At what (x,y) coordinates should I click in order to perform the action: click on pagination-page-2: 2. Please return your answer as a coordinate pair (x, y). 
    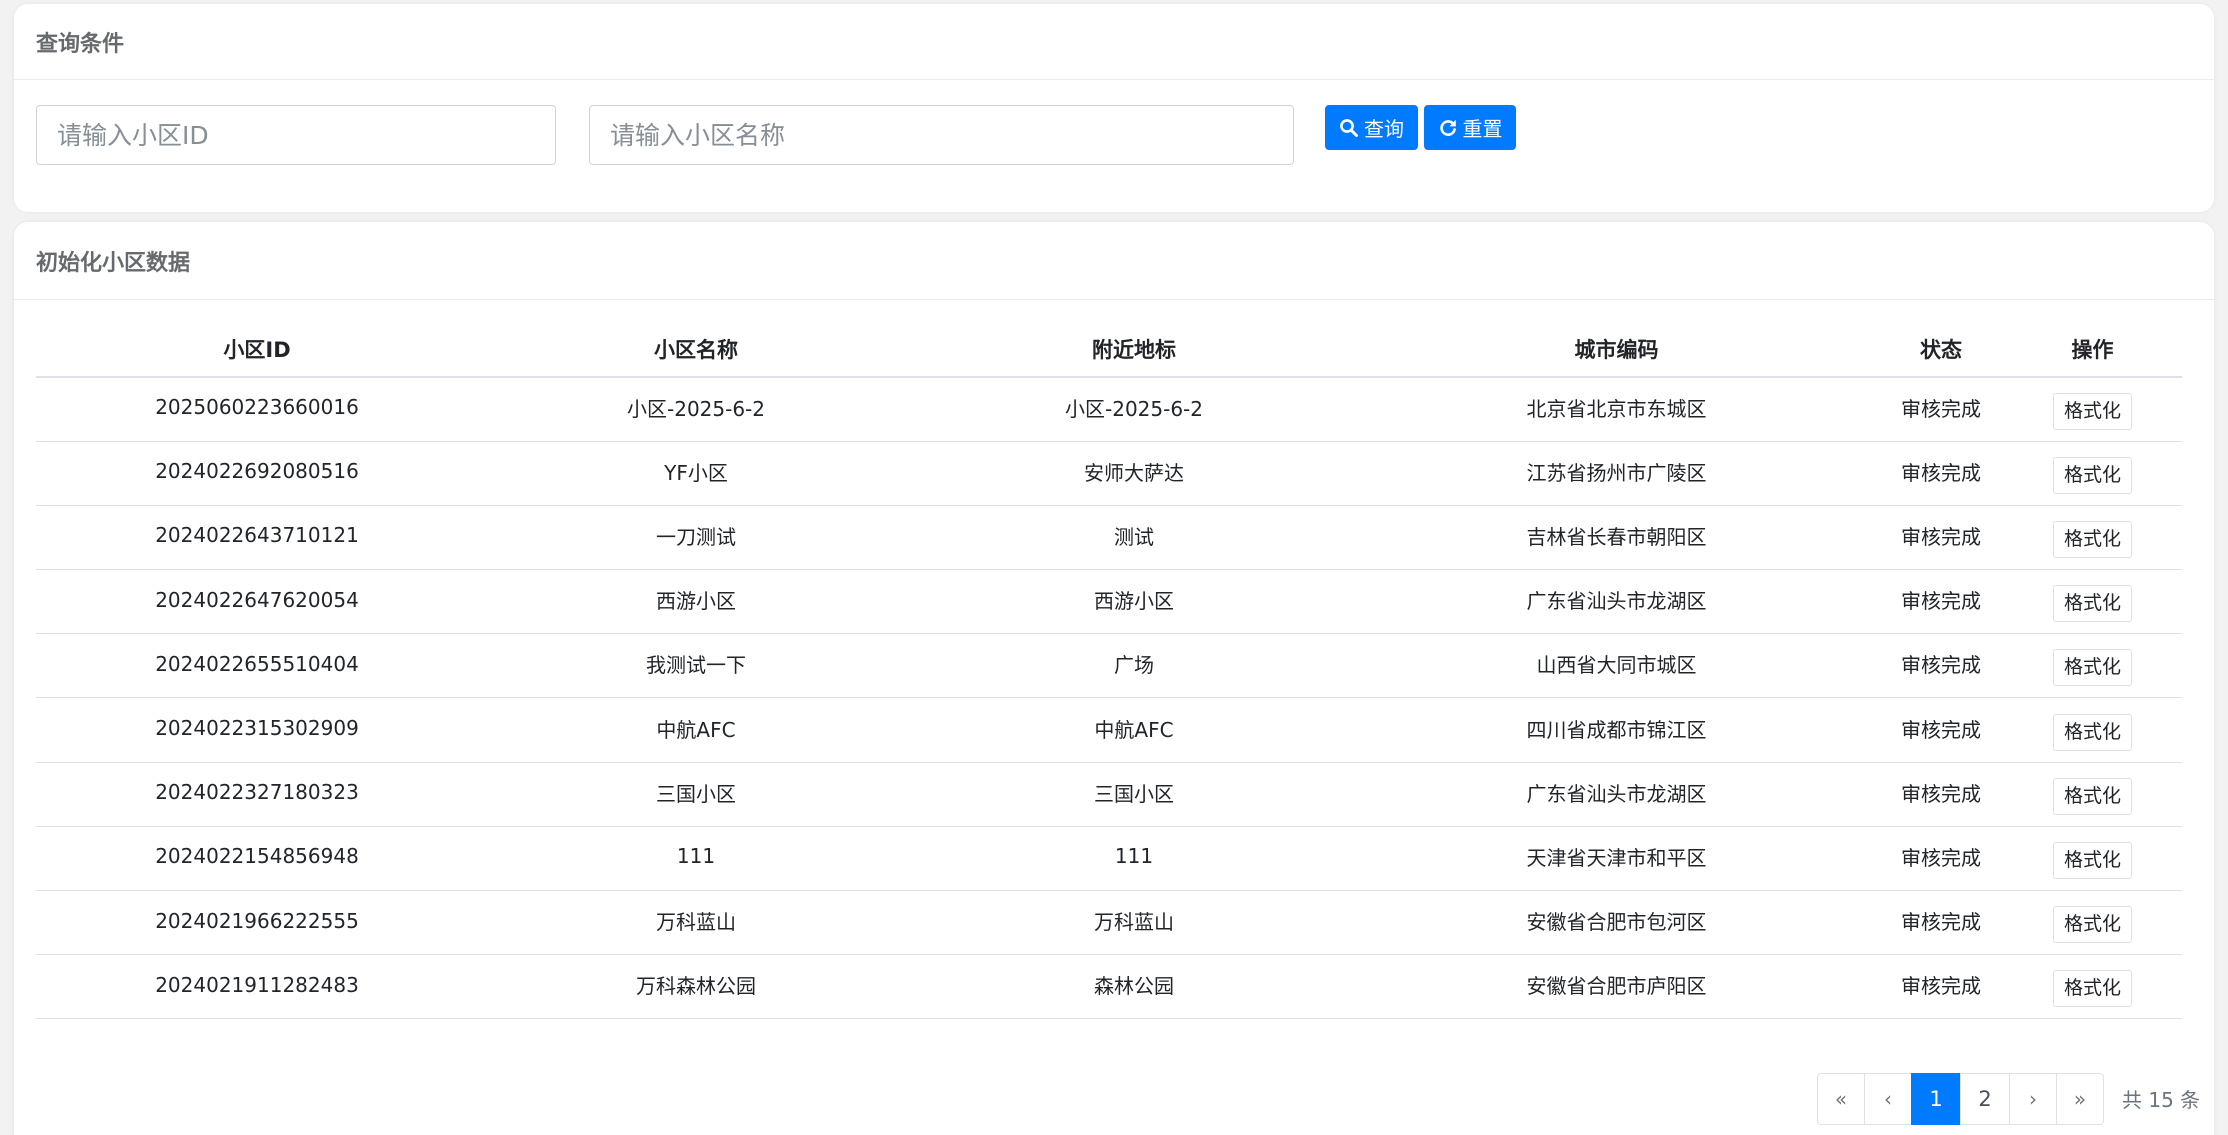
    Looking at the image, I should click on (1985, 1099).